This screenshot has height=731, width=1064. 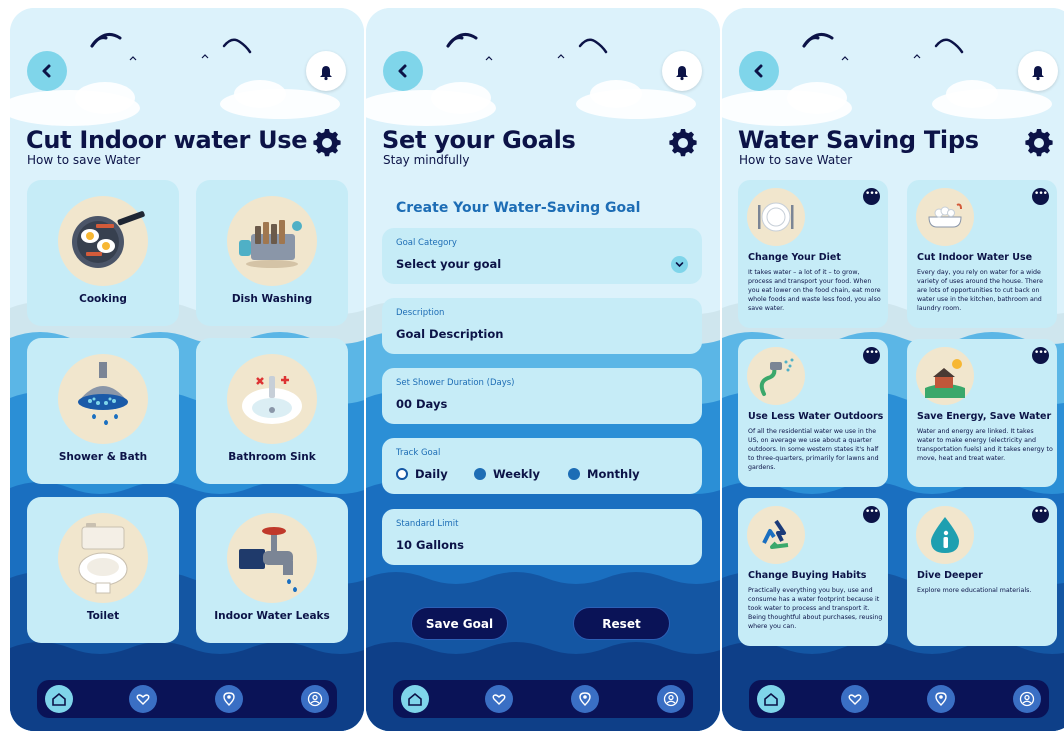 I want to click on category-card-cooking: Cooking, so click(x=103, y=253).